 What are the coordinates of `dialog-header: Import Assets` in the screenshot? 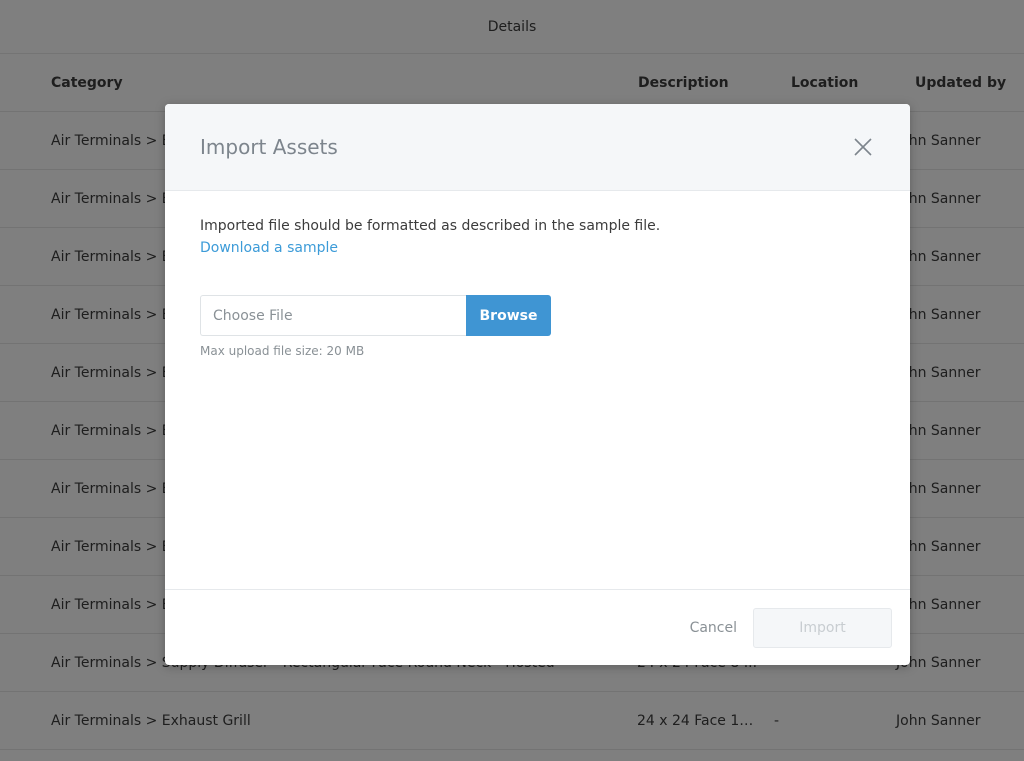 It's located at (537, 147).